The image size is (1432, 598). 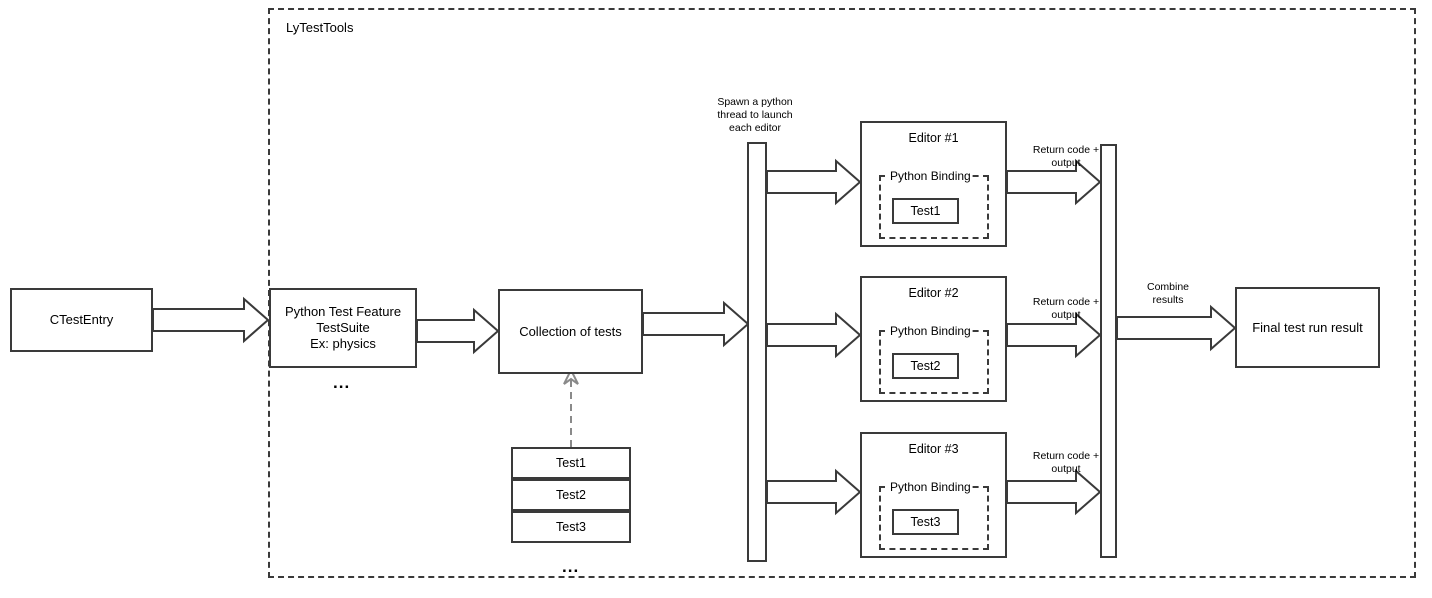 I want to click on arrow-editor3-to-joinbar, so click(x=1054, y=492).